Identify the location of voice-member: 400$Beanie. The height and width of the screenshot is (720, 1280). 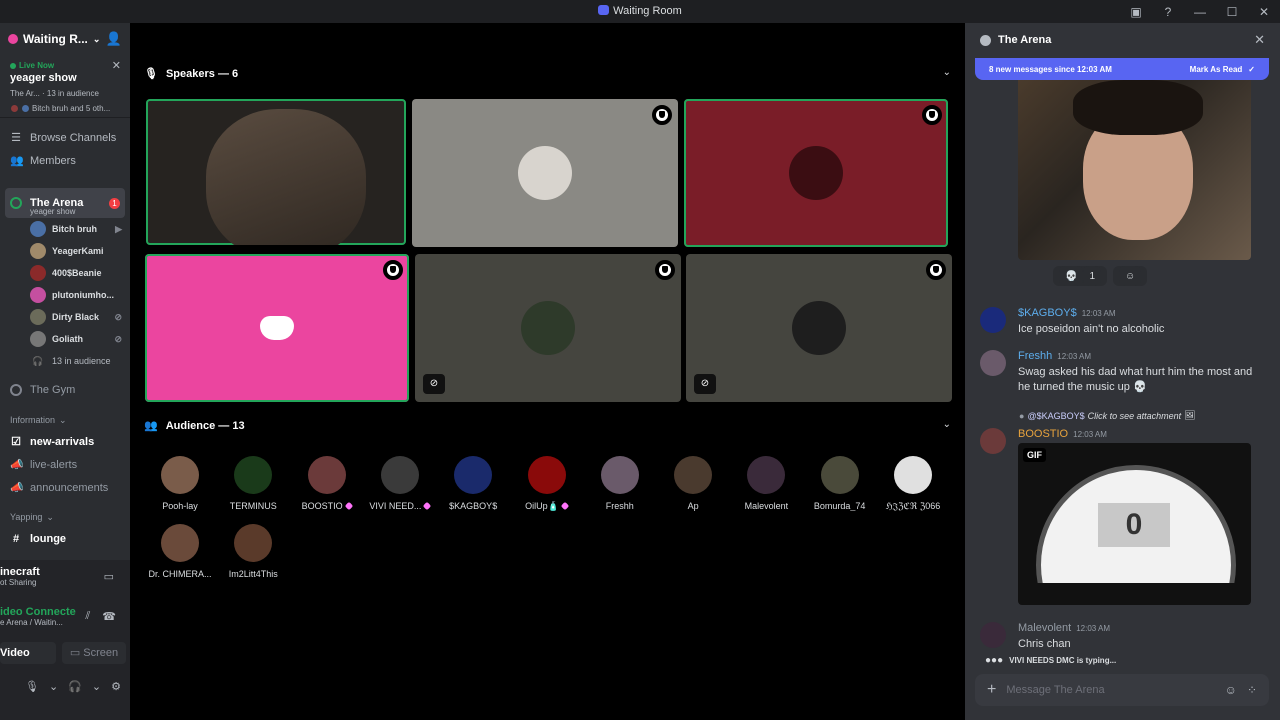
(65, 273).